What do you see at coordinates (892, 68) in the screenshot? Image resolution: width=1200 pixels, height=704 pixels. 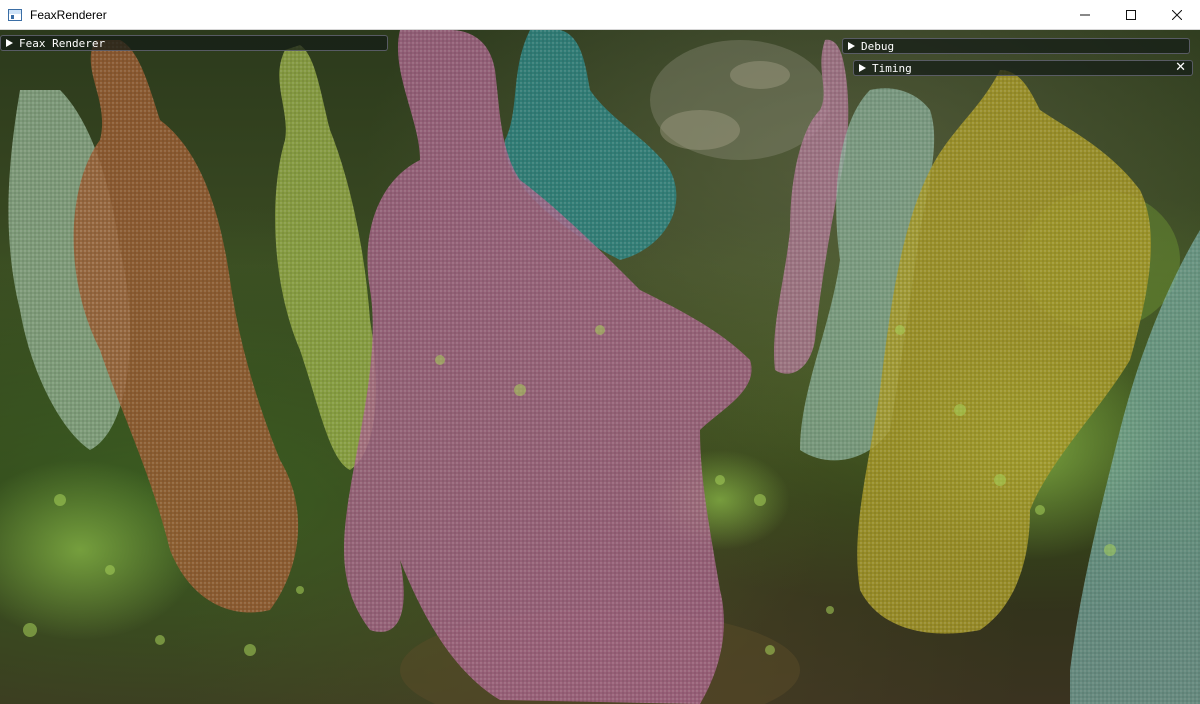 I see `timing-panel-title: Timing` at bounding box center [892, 68].